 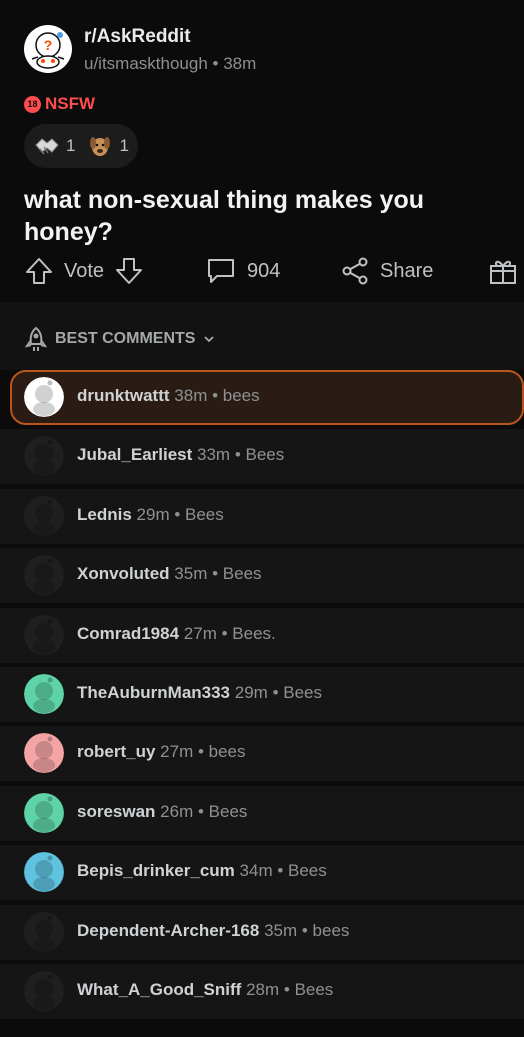 I want to click on comments-count: 904, so click(x=264, y=270).